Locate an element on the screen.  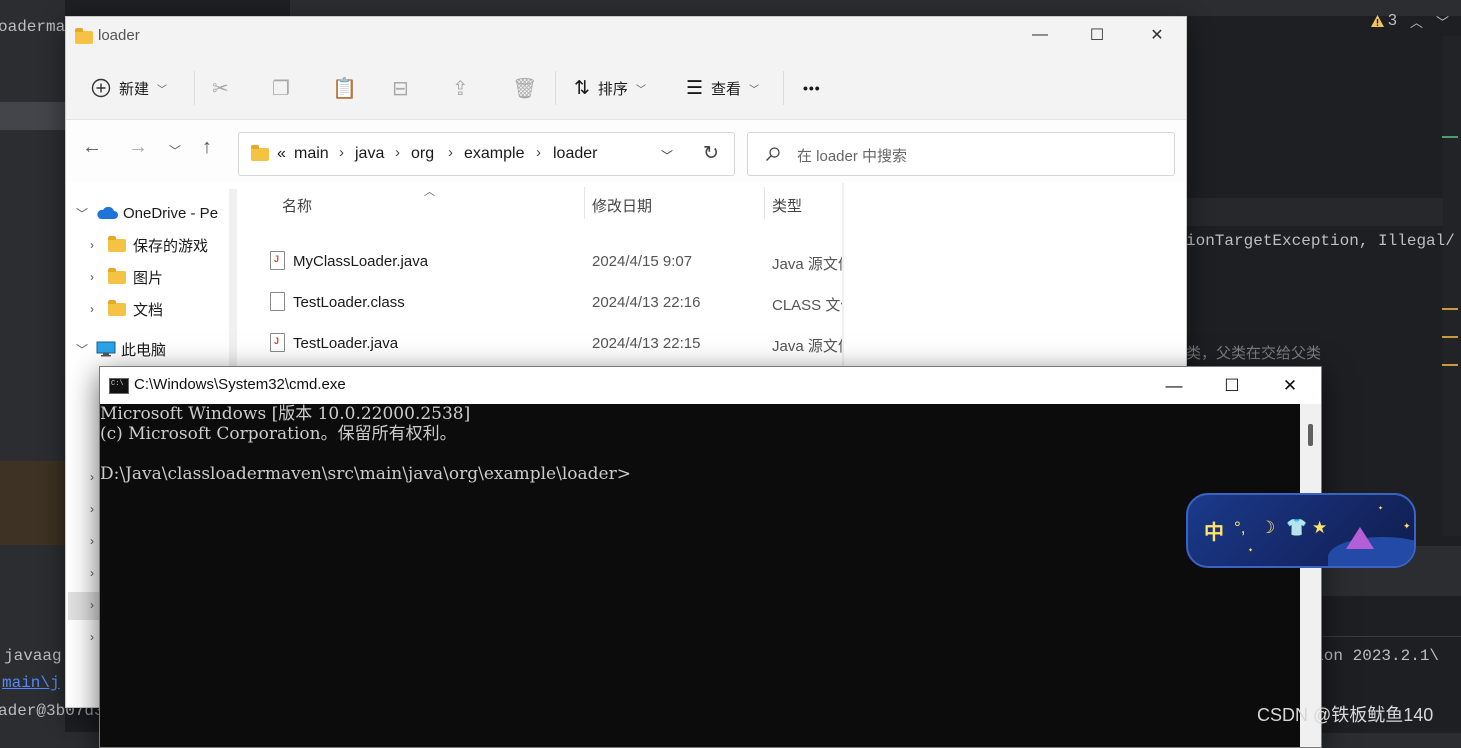
console-line: (c) Microsoft Corporation。保留所有权利。 is located at coordinates (278, 434).